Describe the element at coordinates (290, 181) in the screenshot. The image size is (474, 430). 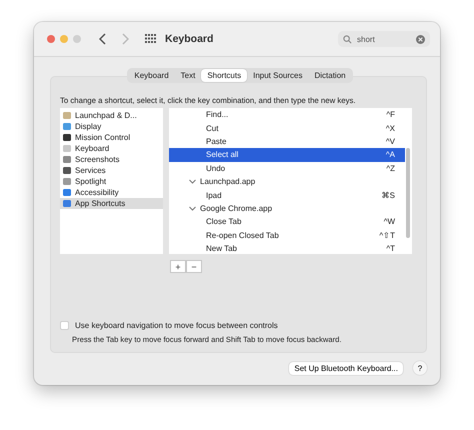
I see `app-group-row: Launchpad.app` at that location.